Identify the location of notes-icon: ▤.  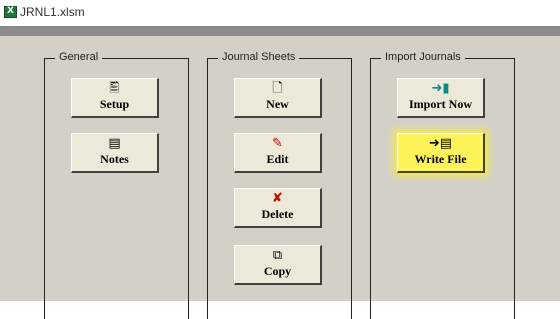
(114, 143).